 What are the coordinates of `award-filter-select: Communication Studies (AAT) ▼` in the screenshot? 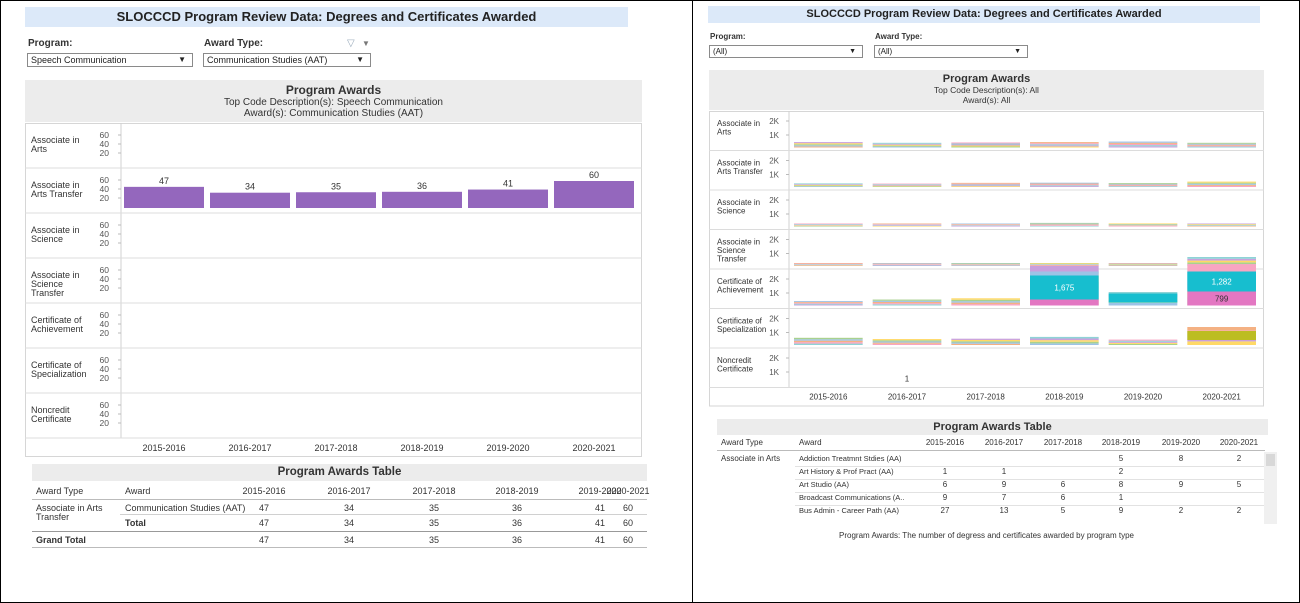 It's located at (287, 60).